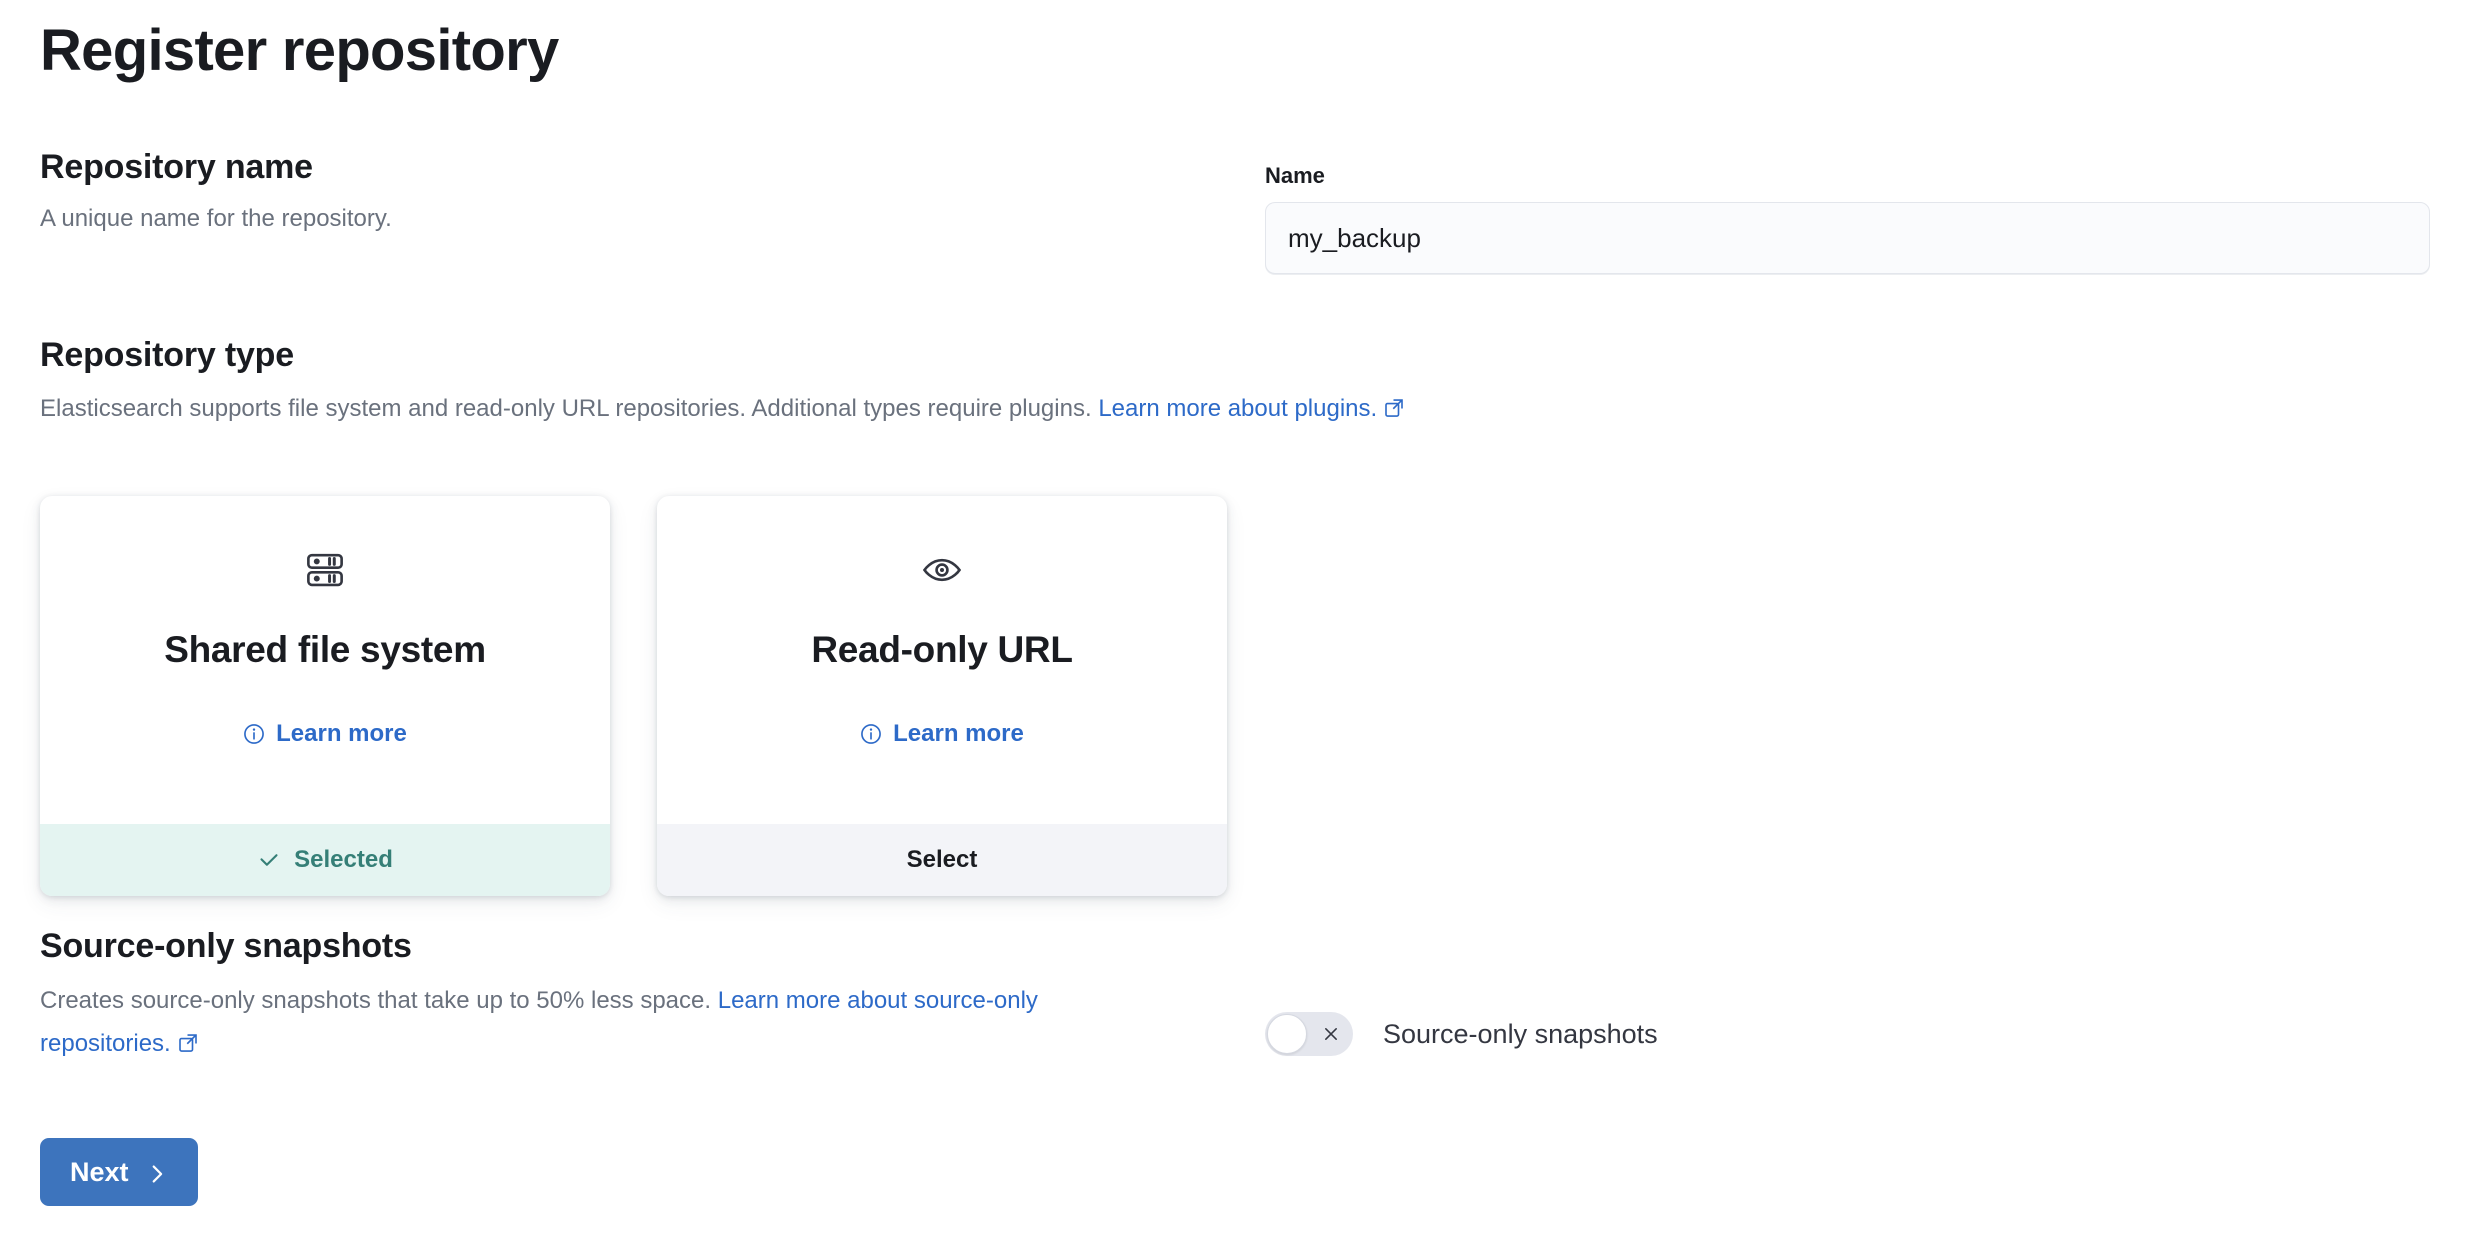  I want to click on card-body: Read-only URL Learn more, so click(942, 660).